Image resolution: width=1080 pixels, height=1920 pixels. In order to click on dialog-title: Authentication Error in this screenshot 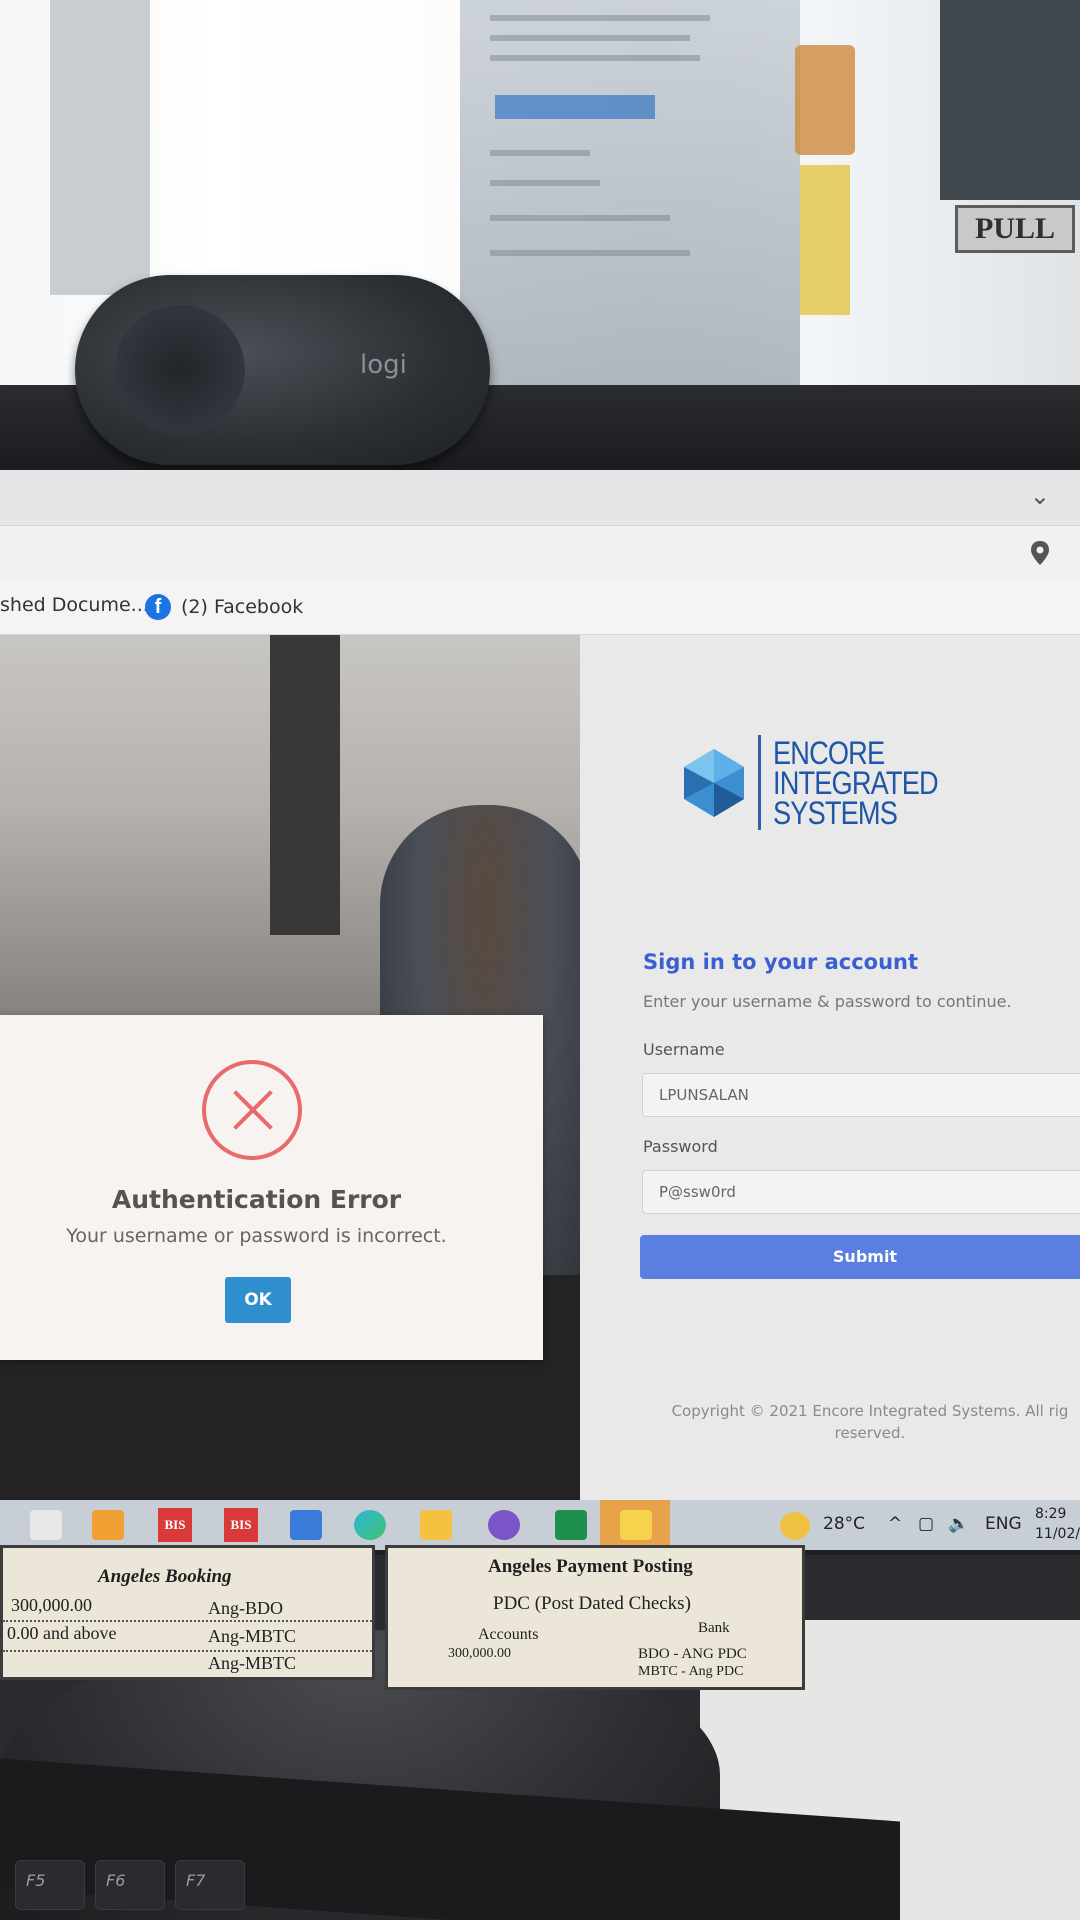, I will do `click(256, 1199)`.